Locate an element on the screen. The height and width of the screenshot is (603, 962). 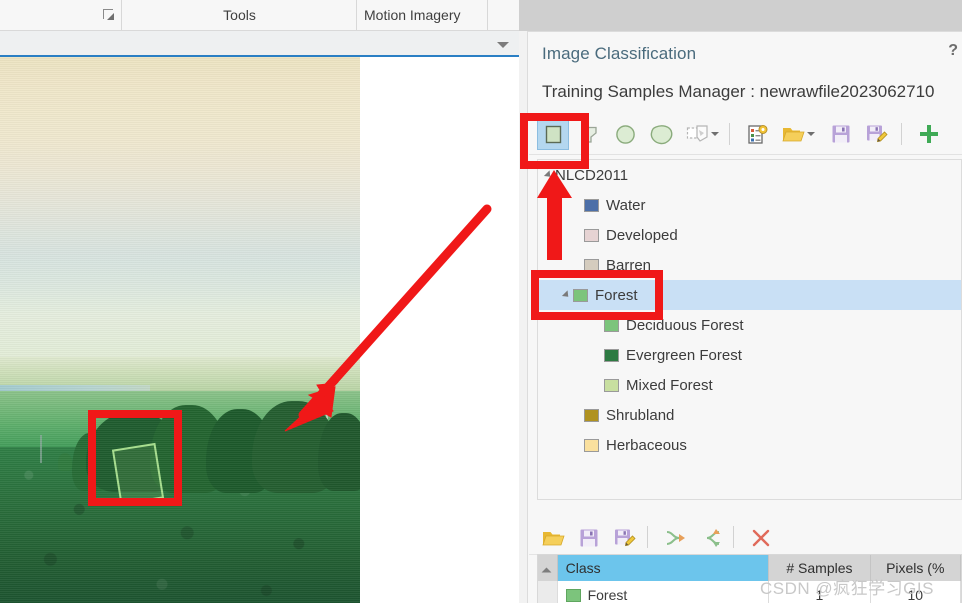
samples-table-toolbar is located at coordinates (745, 537).